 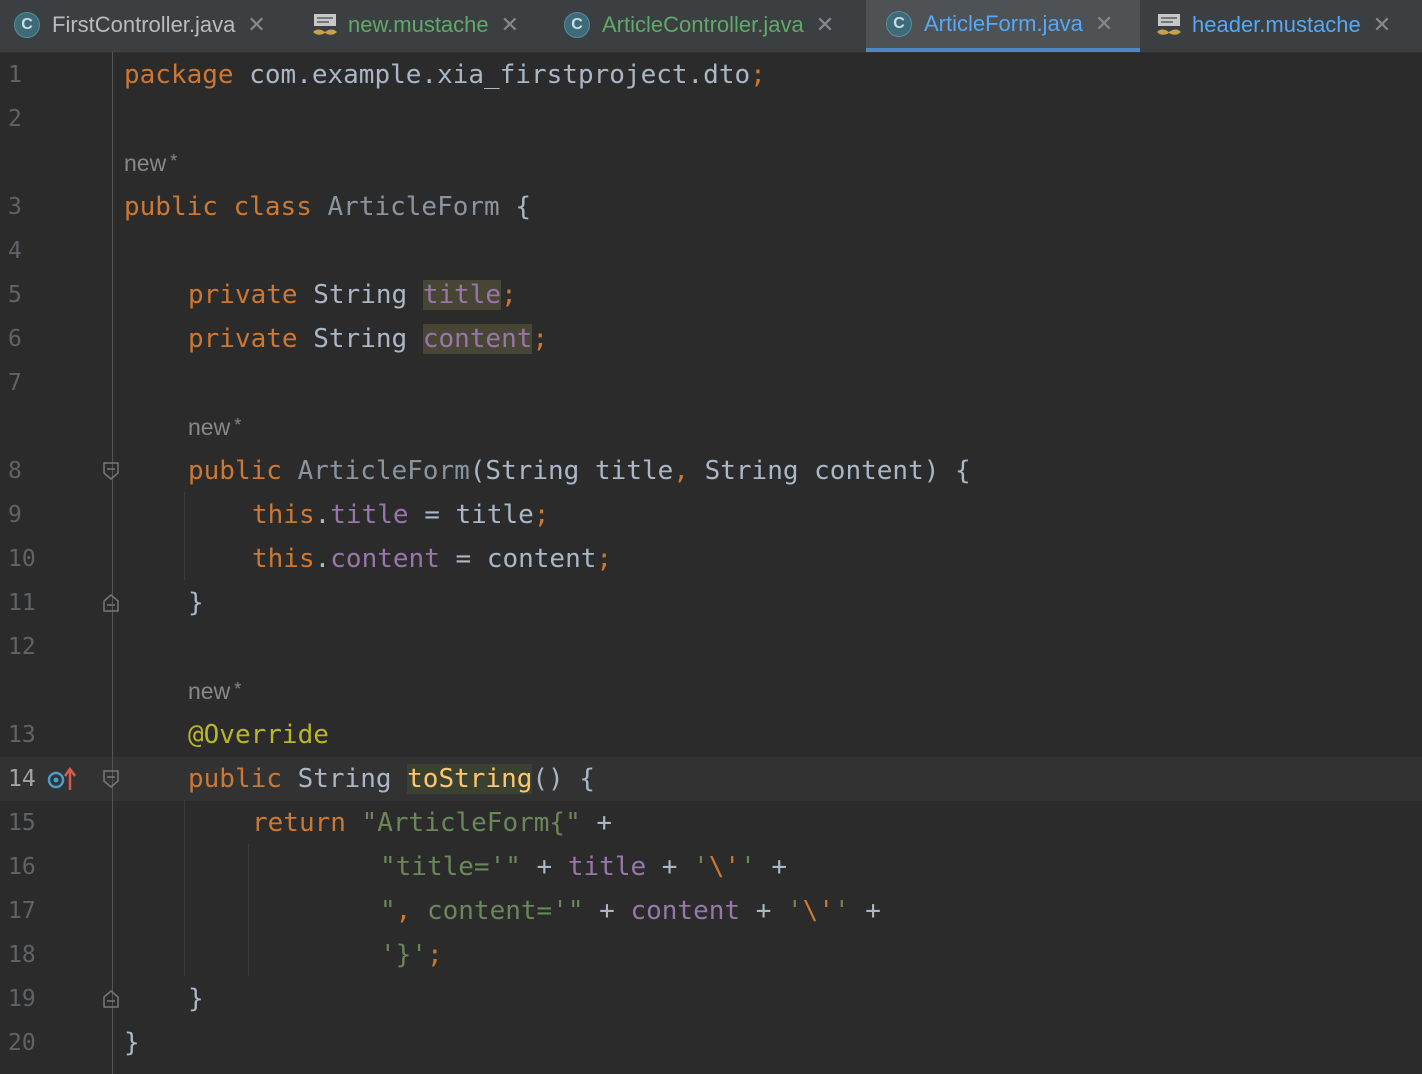 What do you see at coordinates (432, 559) in the screenshot?
I see `code-text: this.content = content;` at bounding box center [432, 559].